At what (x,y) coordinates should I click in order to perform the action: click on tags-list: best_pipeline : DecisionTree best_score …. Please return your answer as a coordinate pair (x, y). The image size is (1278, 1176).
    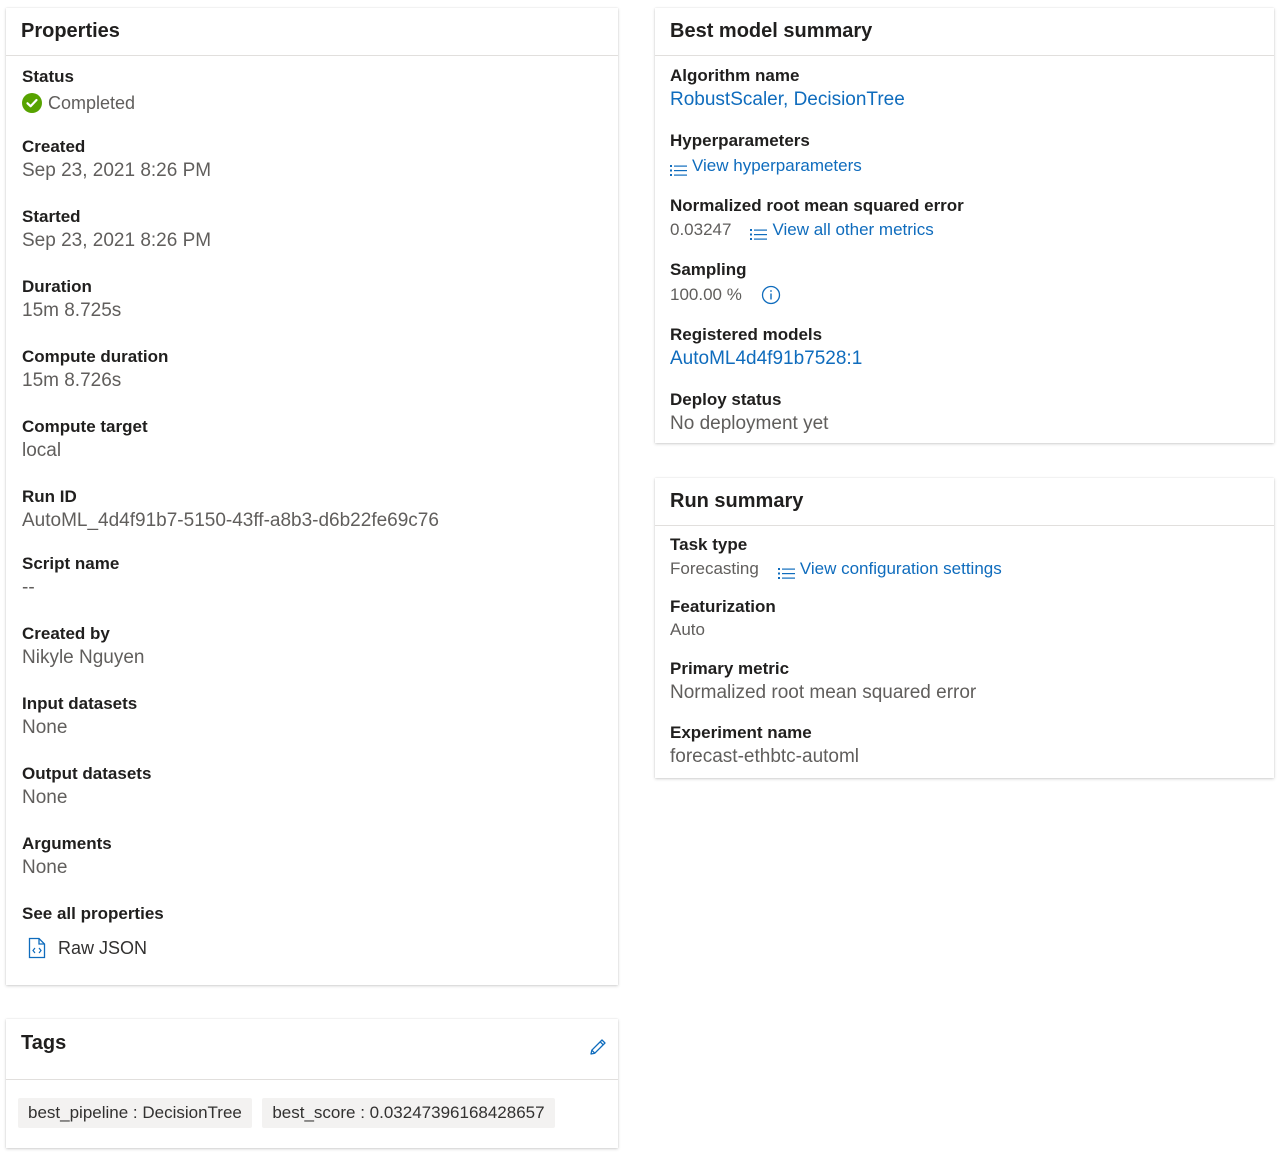
    Looking at the image, I should click on (312, 1104).